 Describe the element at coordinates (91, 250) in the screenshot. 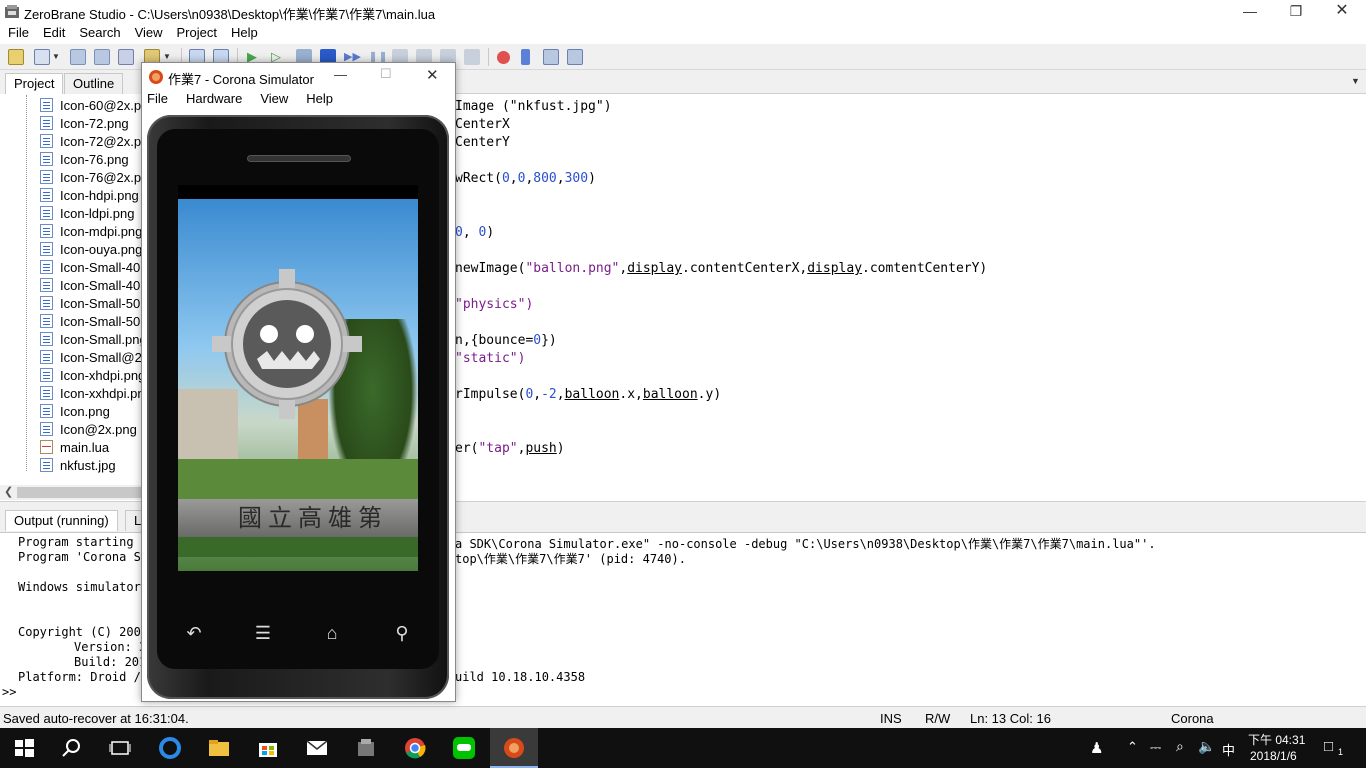

I see `tree-item: Icon-ouya.png` at that location.